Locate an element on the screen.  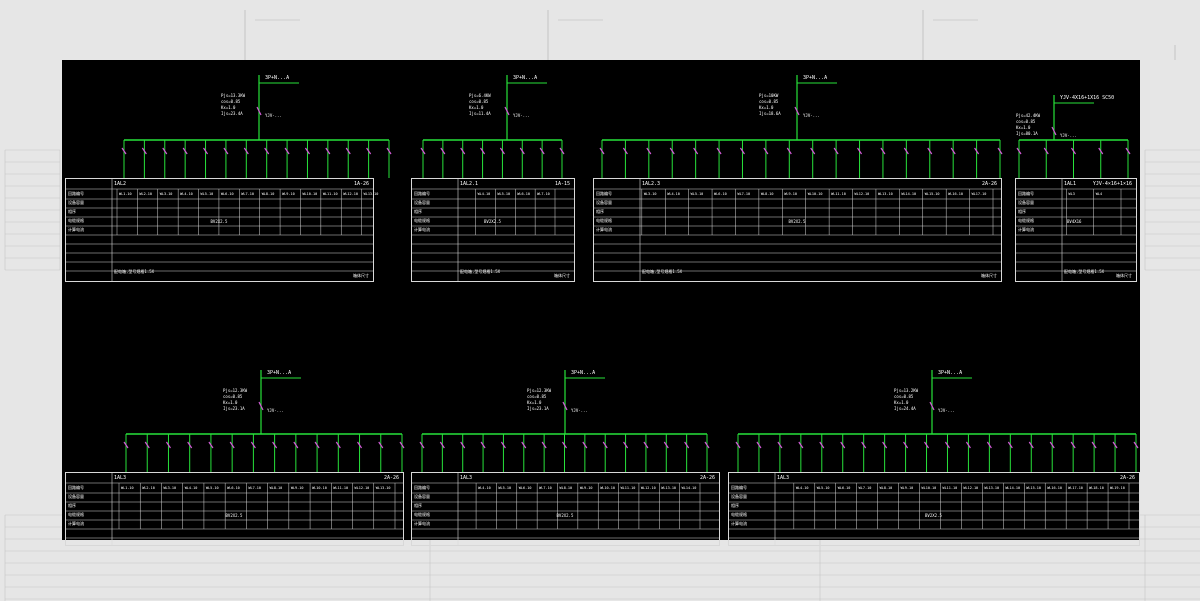
calc-power-label: Pjs=10KW is located at coordinates (769, 95).